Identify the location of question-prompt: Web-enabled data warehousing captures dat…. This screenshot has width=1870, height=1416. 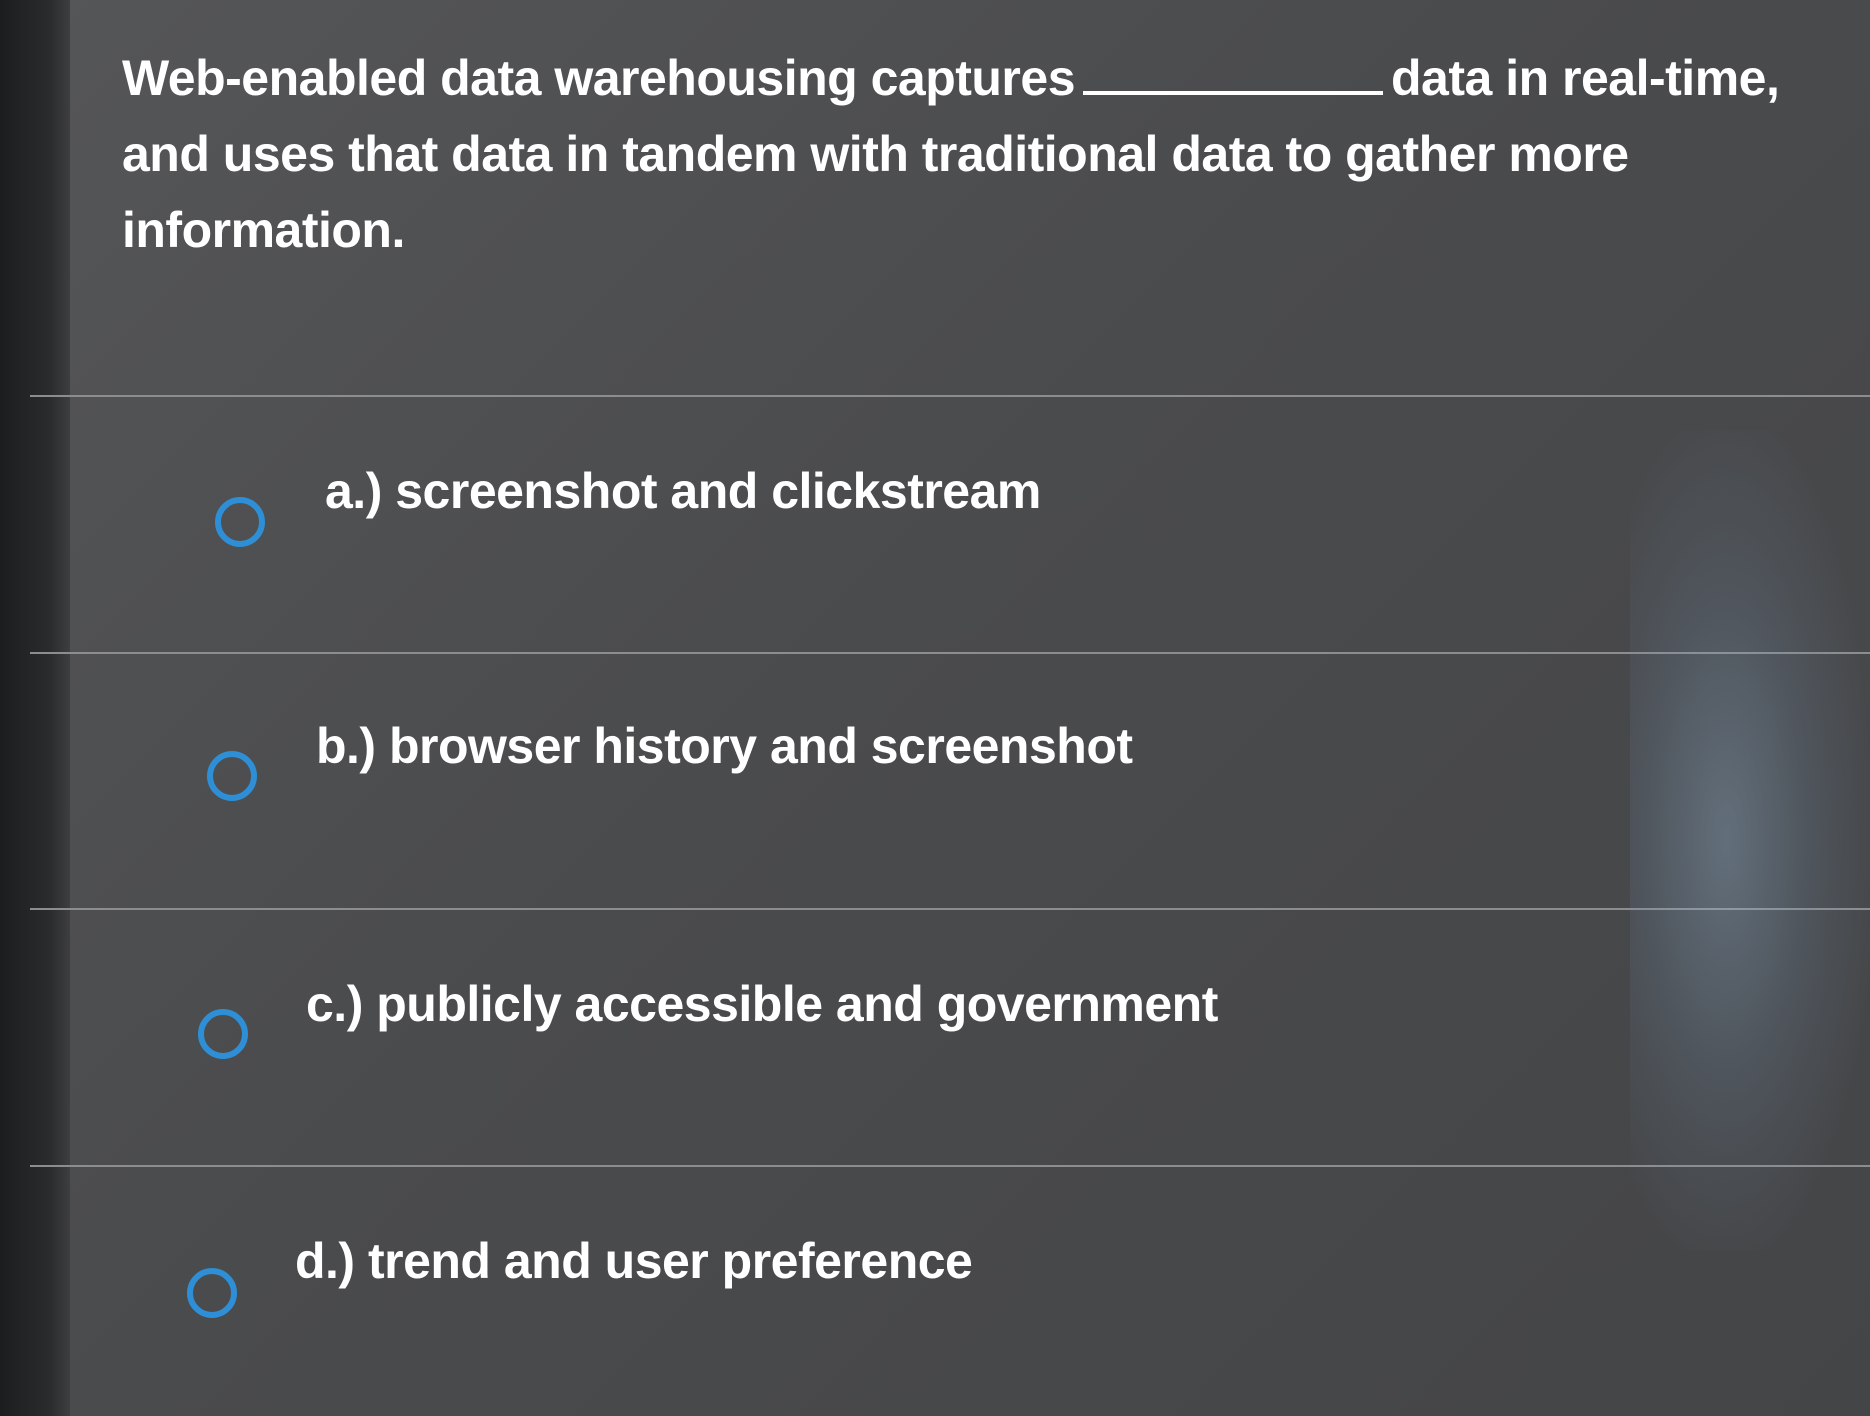
(972, 154).